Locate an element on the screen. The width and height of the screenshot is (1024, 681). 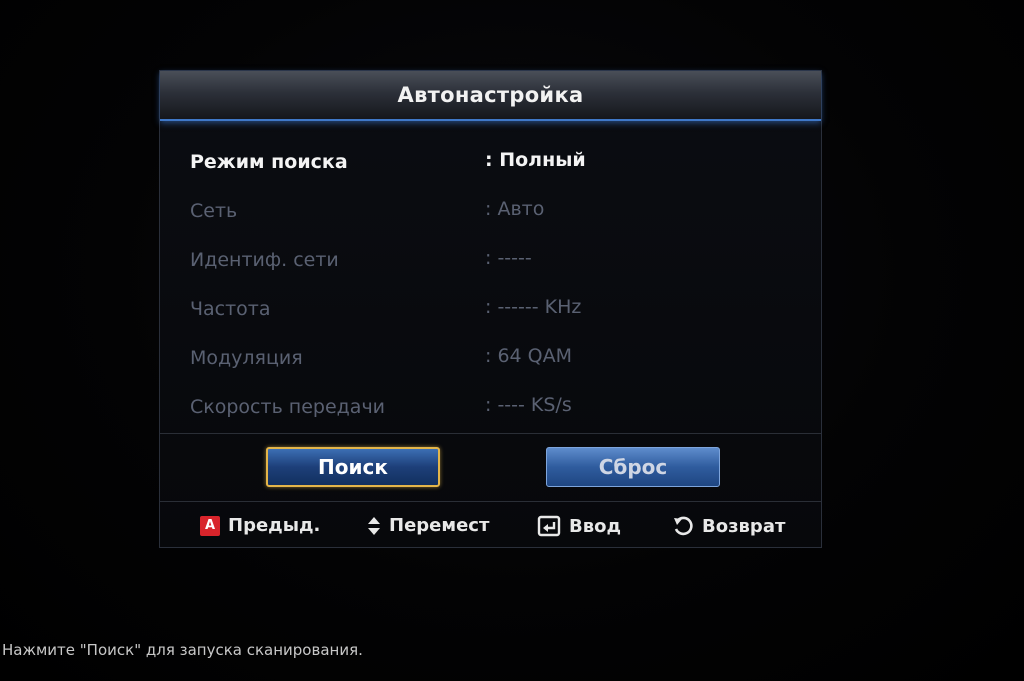
setting-label: Модуляция is located at coordinates (246, 358).